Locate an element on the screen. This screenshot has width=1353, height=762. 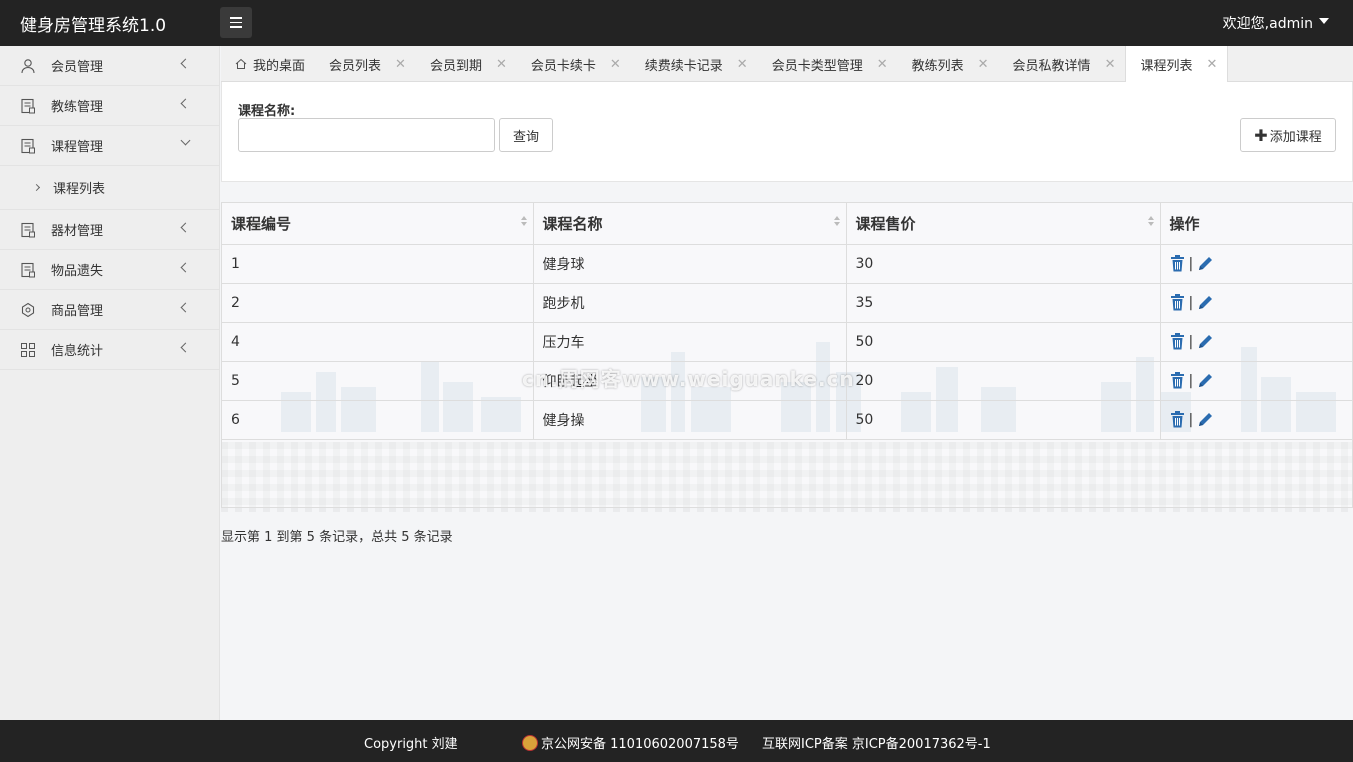
sidebar-item-lost-items: 物品遗失 is located at coordinates (109, 270).